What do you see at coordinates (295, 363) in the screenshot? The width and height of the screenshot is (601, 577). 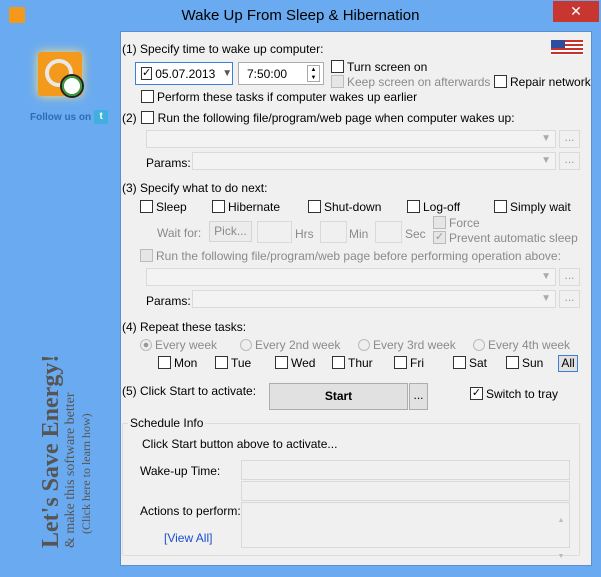 I see `day-wed-checkbox: Wed` at bounding box center [295, 363].